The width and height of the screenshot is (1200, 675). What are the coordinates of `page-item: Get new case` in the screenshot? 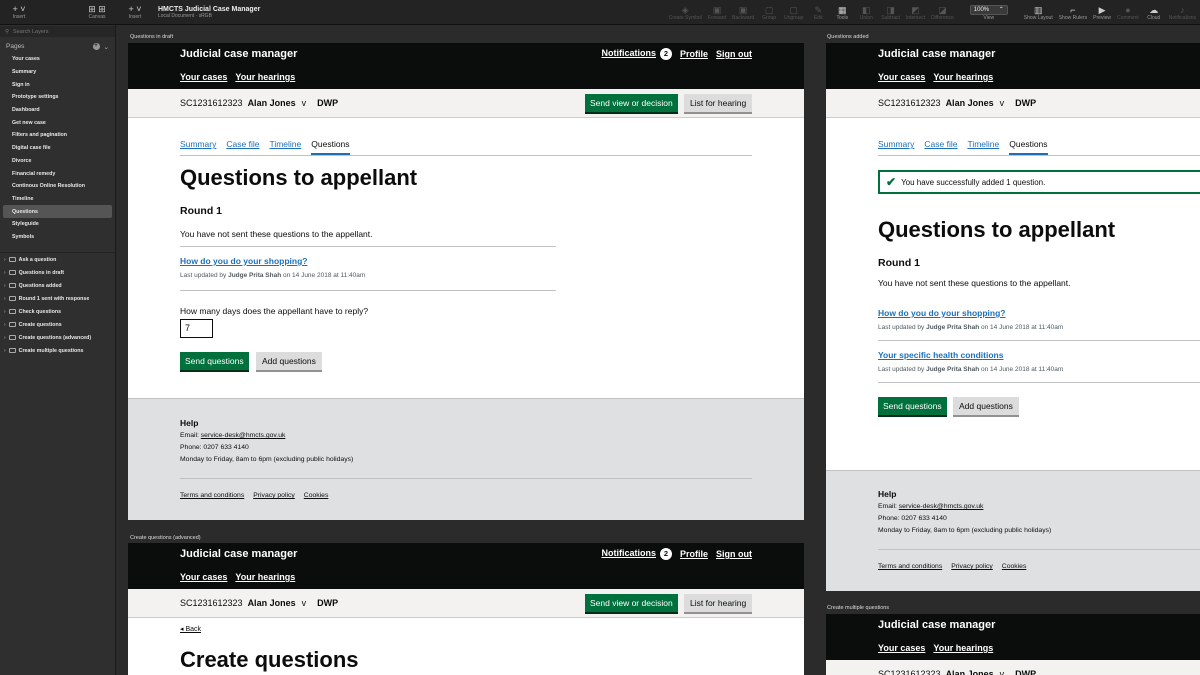 It's located at (57, 122).